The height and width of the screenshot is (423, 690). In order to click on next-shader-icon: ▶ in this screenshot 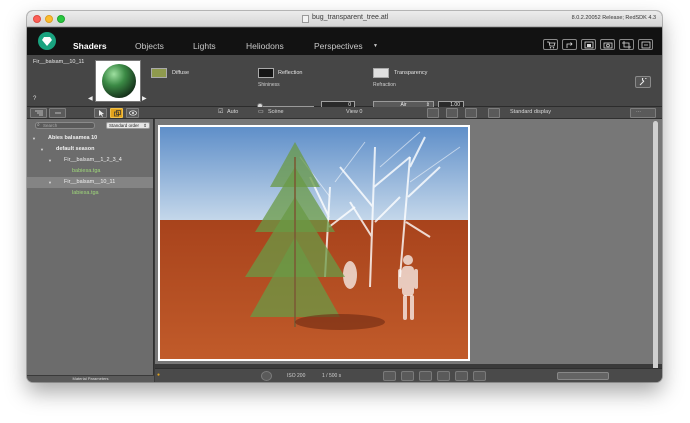, I will do `click(144, 98)`.